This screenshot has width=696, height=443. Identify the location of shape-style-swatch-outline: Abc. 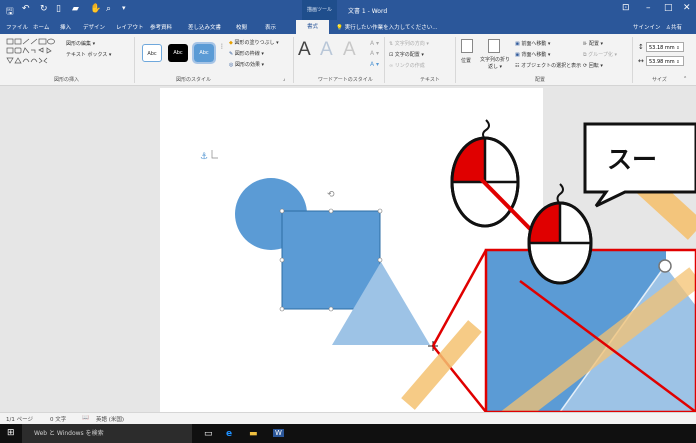
(152, 53).